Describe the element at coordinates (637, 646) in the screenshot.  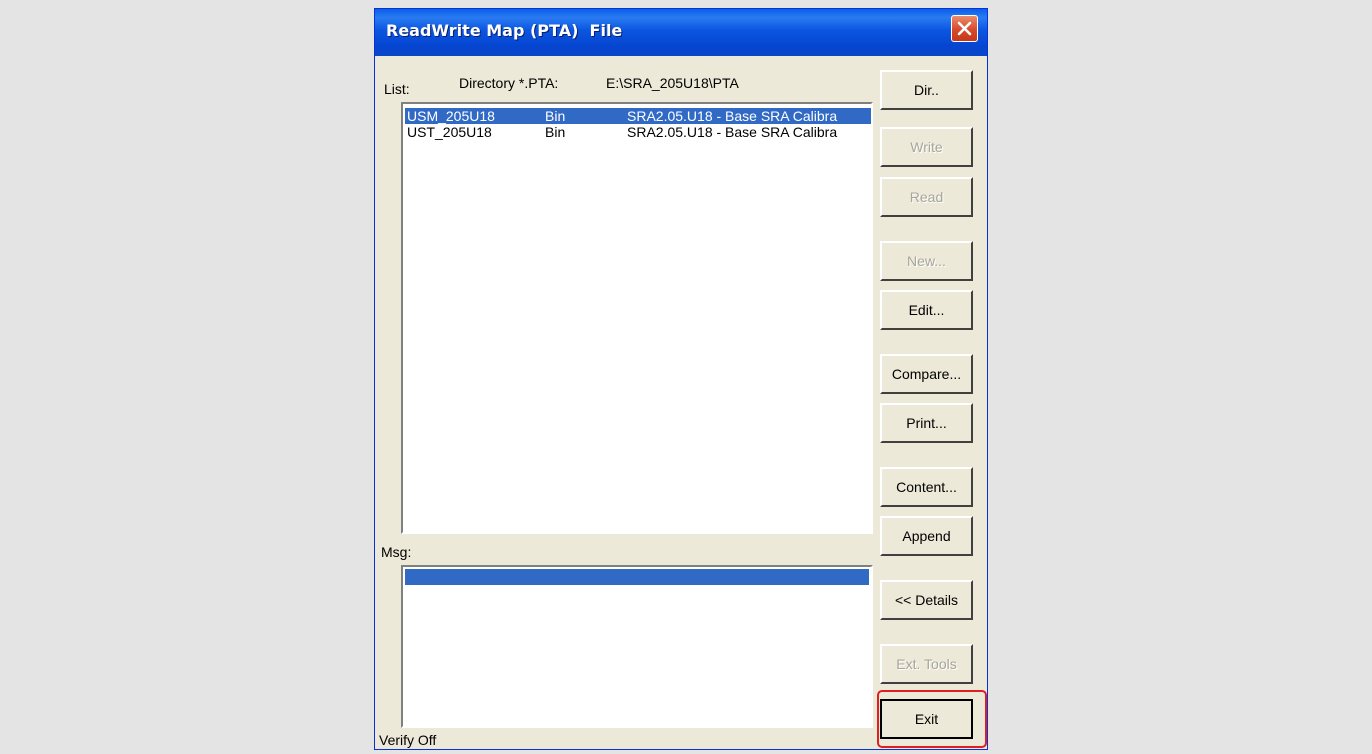
I see `message-list` at that location.